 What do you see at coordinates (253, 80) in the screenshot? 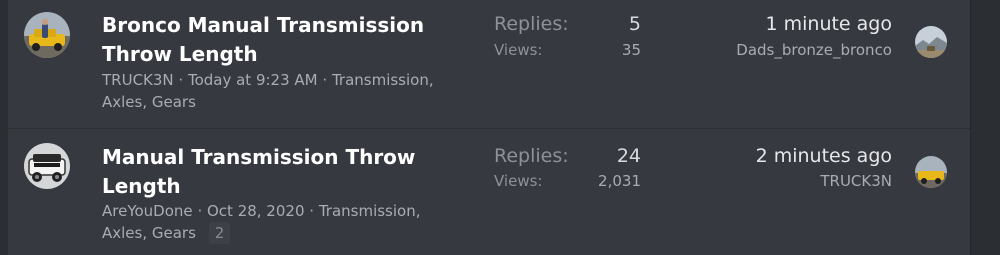
I see `thread-date-link: Today at 9:23 AM` at bounding box center [253, 80].